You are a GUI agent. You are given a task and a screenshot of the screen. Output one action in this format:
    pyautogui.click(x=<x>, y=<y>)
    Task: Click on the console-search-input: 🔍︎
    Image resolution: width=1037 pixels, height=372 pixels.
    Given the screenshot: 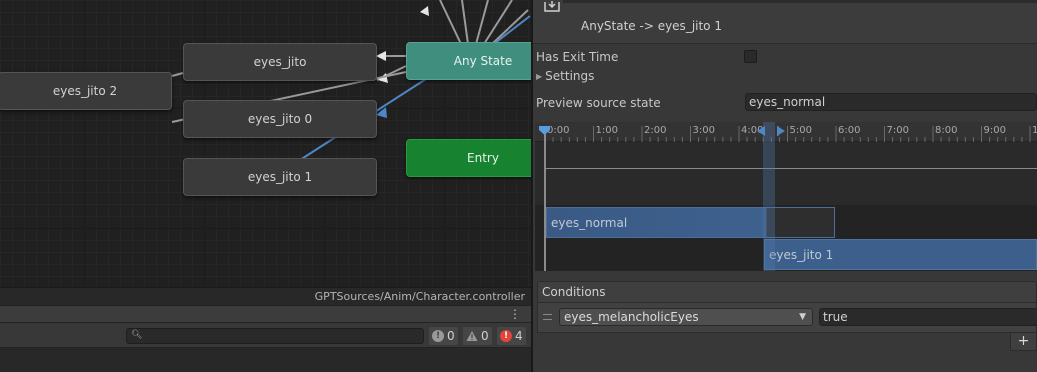 What is the action you would take?
    pyautogui.click(x=275, y=336)
    